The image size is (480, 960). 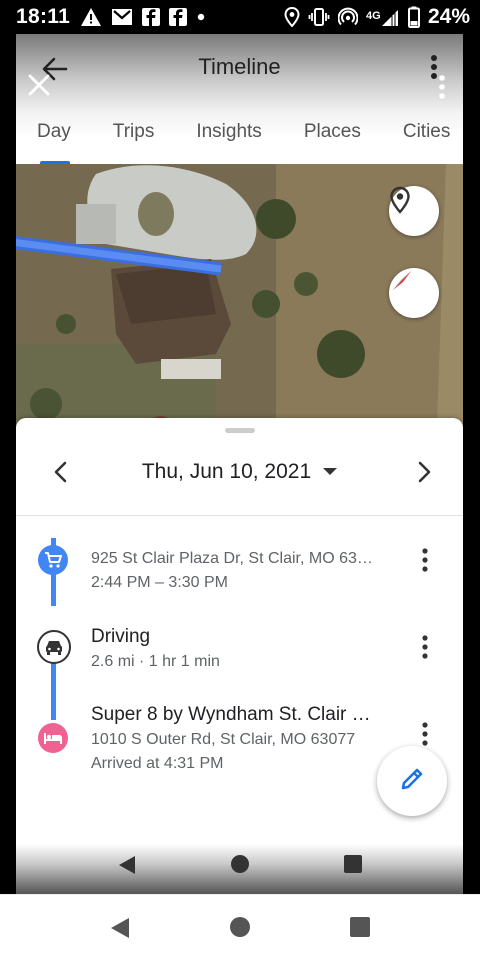 I want to click on hotel-bed-icon, so click(x=53, y=738).